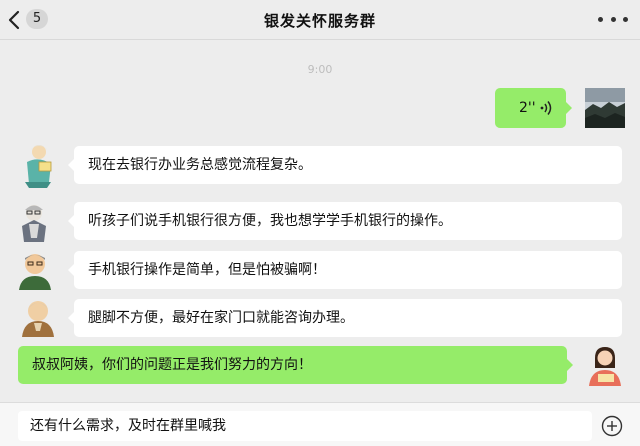 The width and height of the screenshot is (640, 446). I want to click on message-bubble: 现在去银行办业务总感觉流程复杂。, so click(345, 165).